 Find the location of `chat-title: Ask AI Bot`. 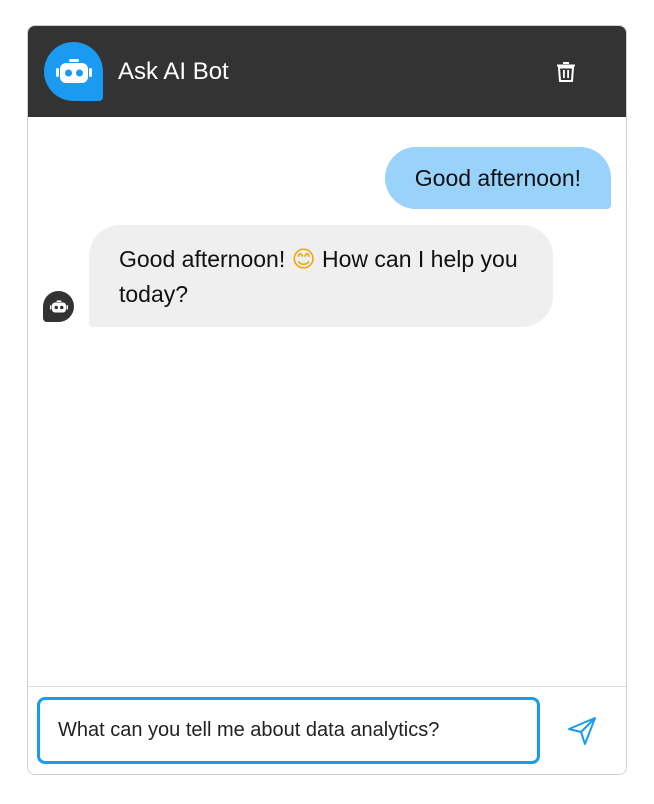

chat-title: Ask AI Bot is located at coordinates (173, 71).